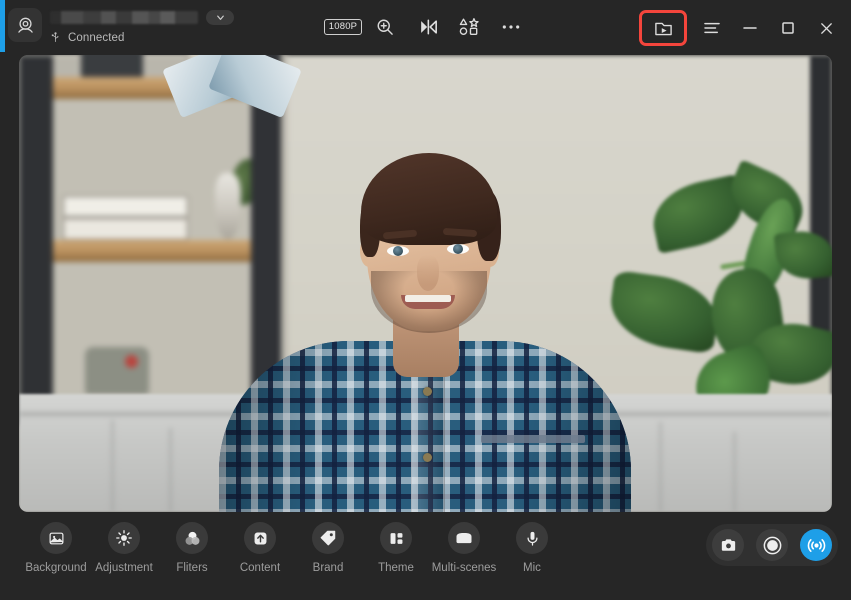 This screenshot has width=851, height=600. I want to click on preview-window-button-wrapper, so click(663, 28).